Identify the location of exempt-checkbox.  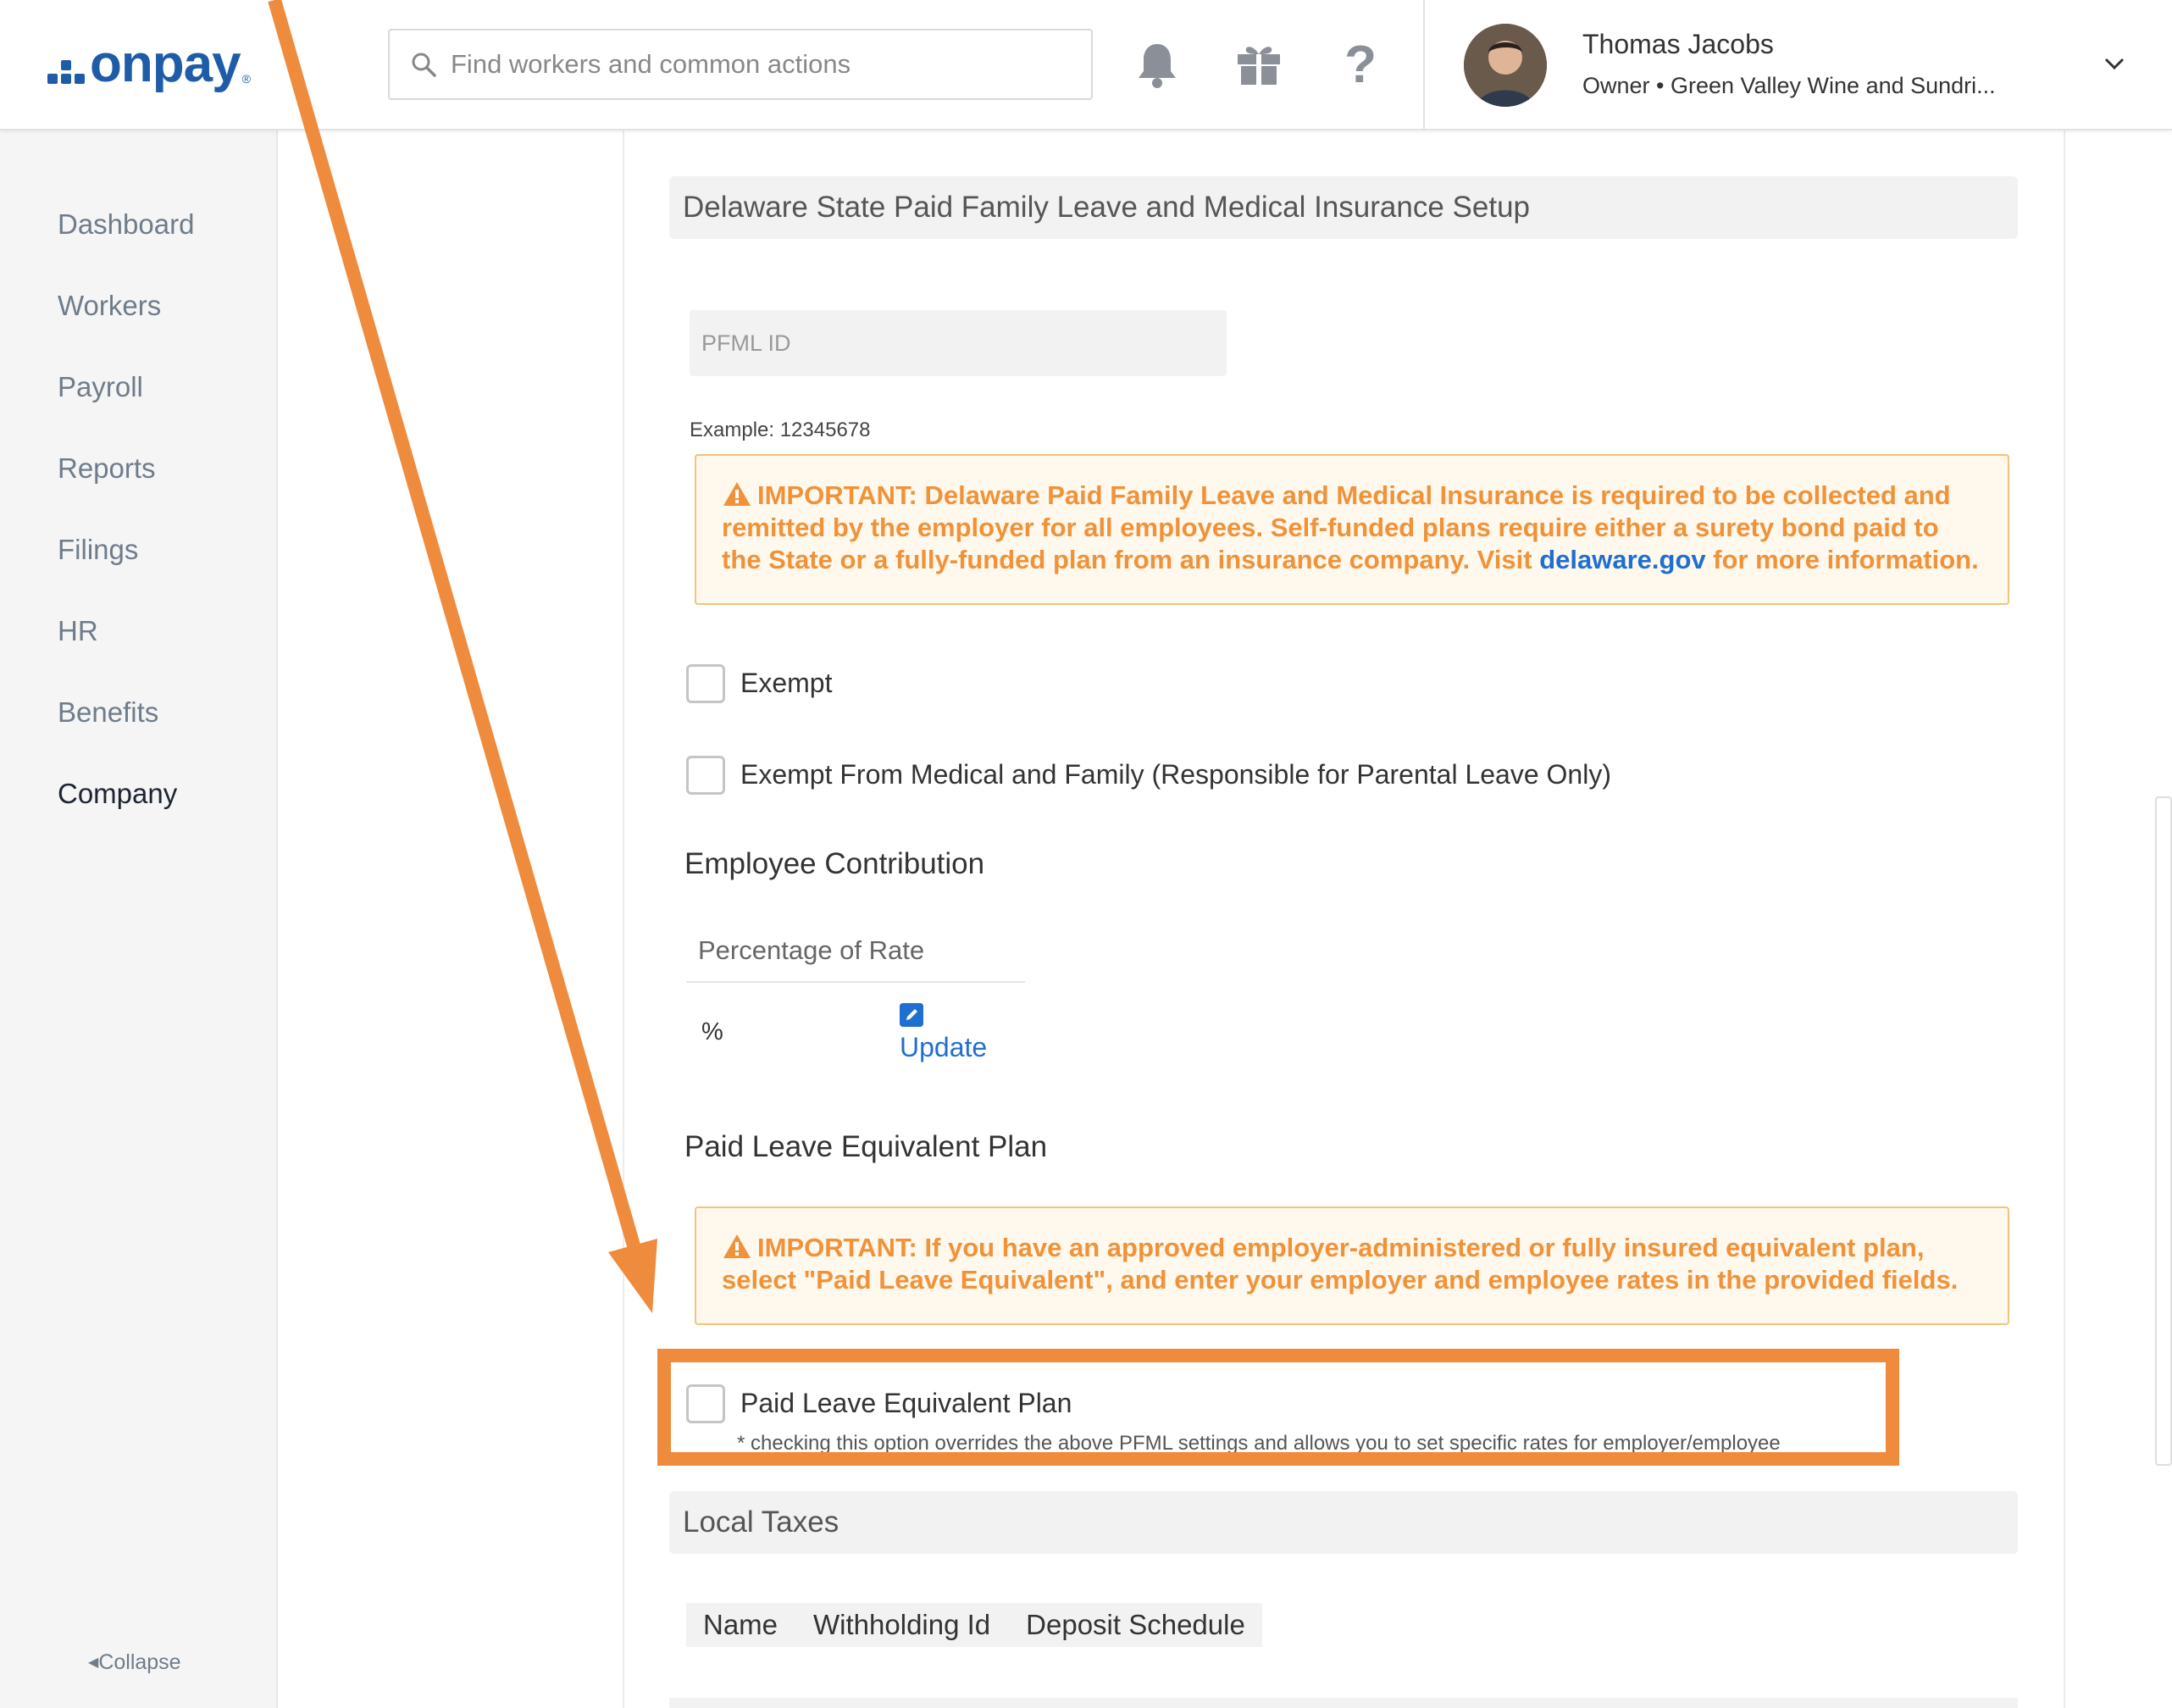
(705, 683).